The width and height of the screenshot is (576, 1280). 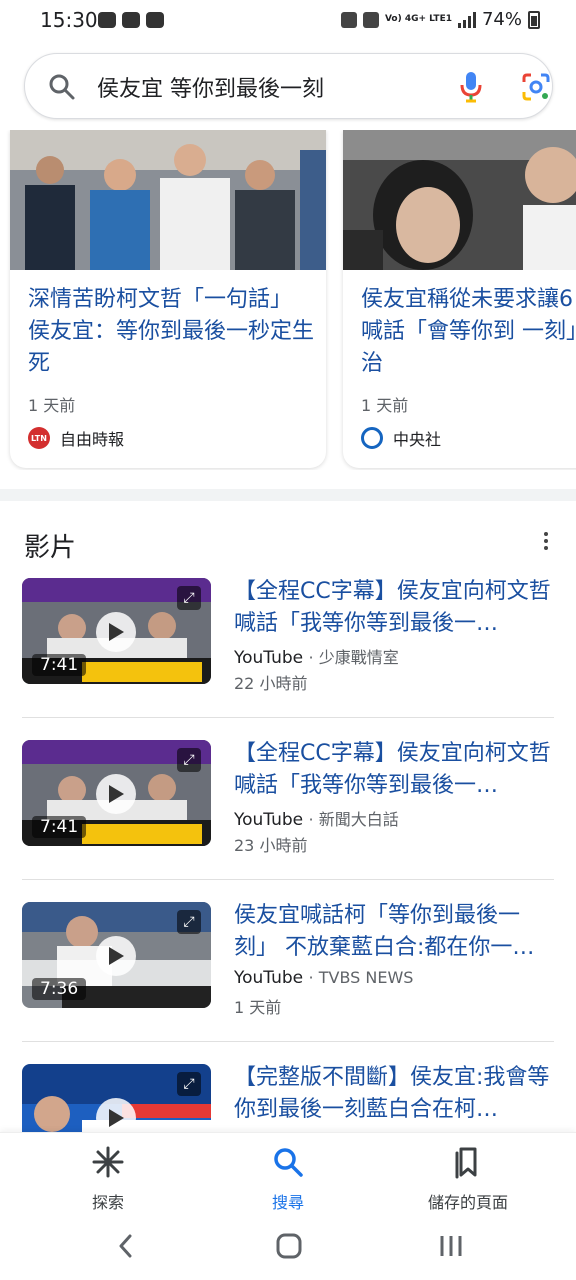 I want to click on video-duration: 7:36, so click(x=59, y=989).